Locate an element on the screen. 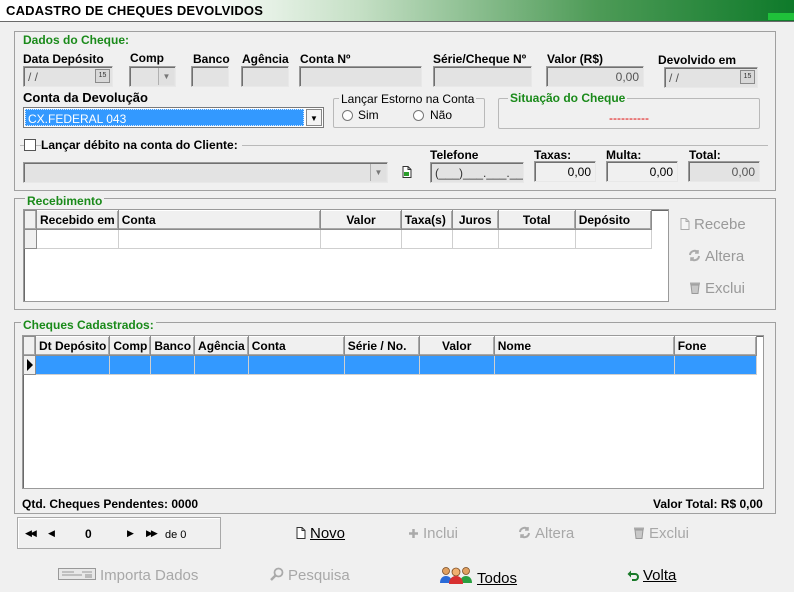 This screenshot has width=794, height=592. pesquisa-button: Pesquisa is located at coordinates (310, 575).